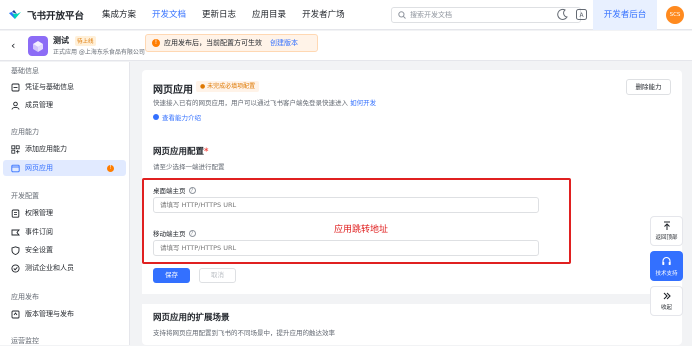 This screenshot has height=346, width=692. Describe the element at coordinates (213, 43) in the screenshot. I see `notice-text: 应用发布后，当前配置方可生效` at that location.